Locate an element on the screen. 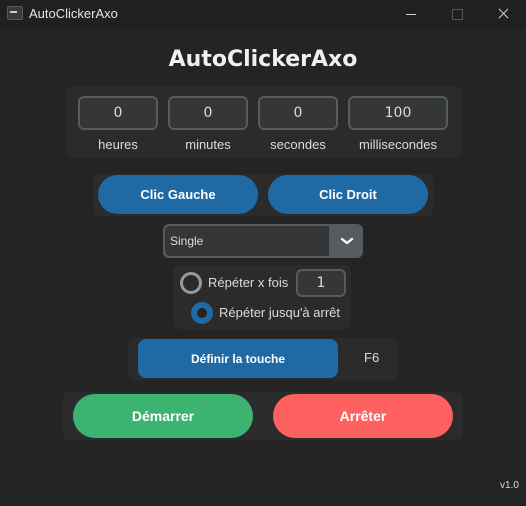 The width and height of the screenshot is (526, 506). repeat-until-stop-label: Répéter jusqu'à arrêt is located at coordinates (279, 312).